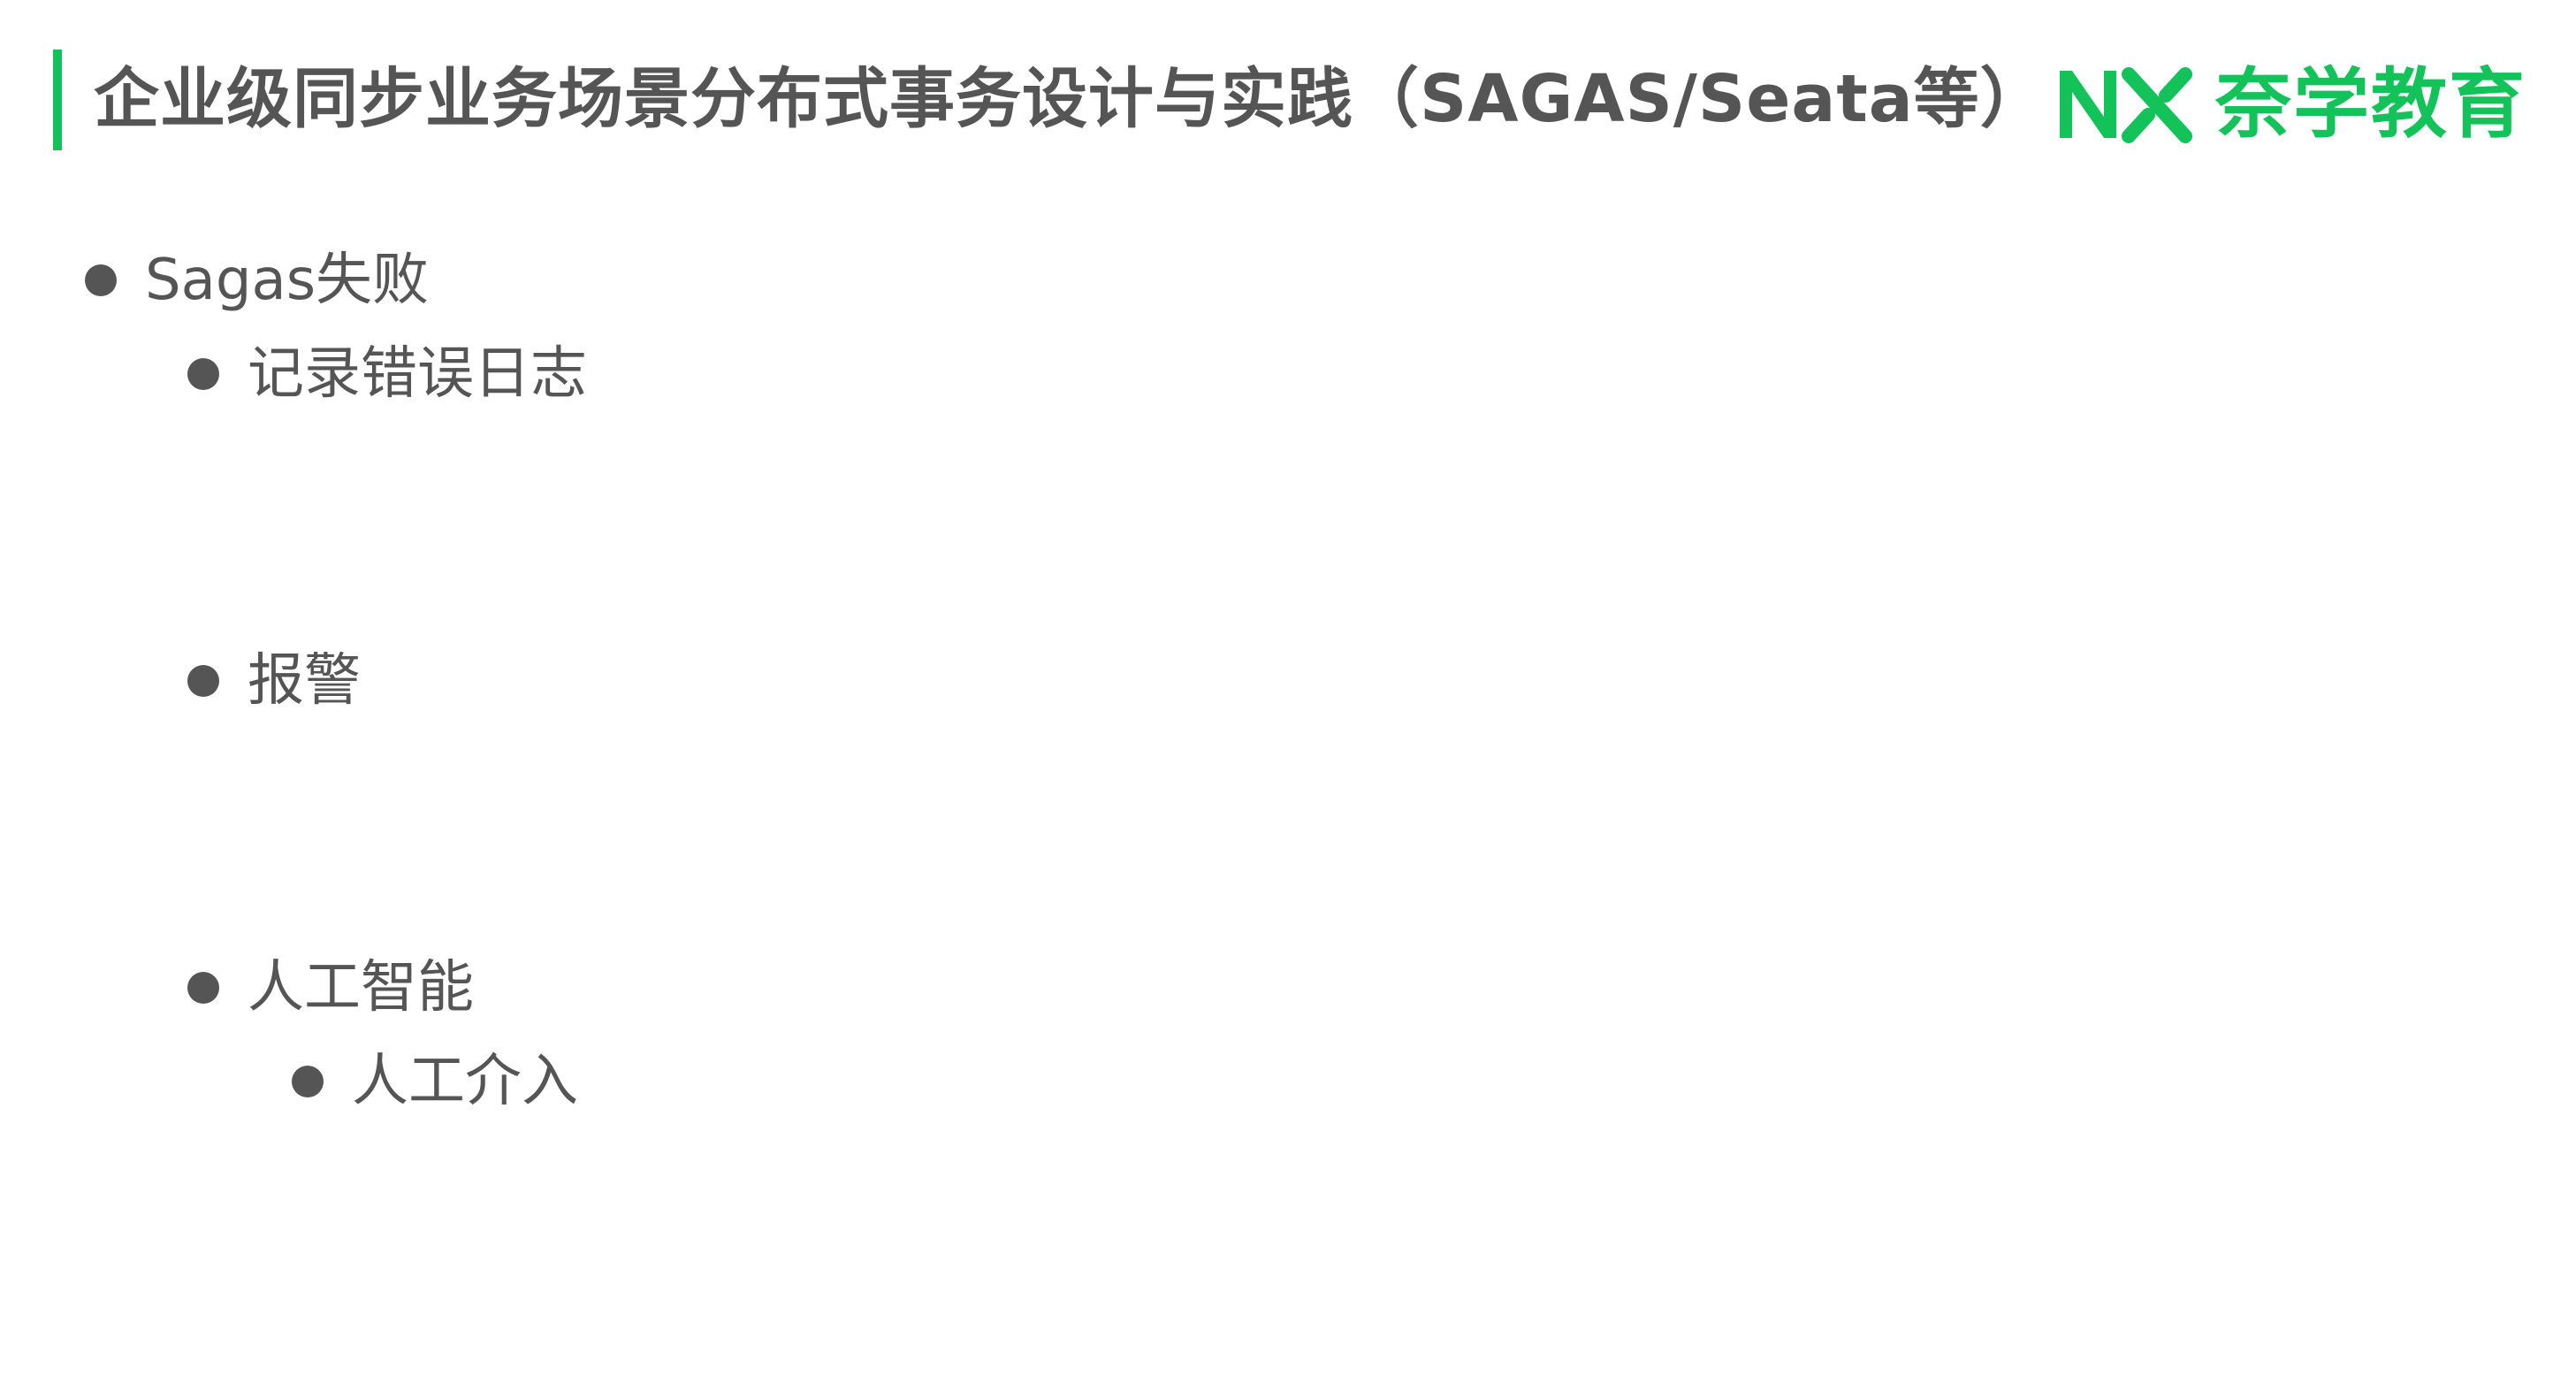 This screenshot has width=2576, height=1399. I want to click on list-item: 人工介入, so click(435, 1081).